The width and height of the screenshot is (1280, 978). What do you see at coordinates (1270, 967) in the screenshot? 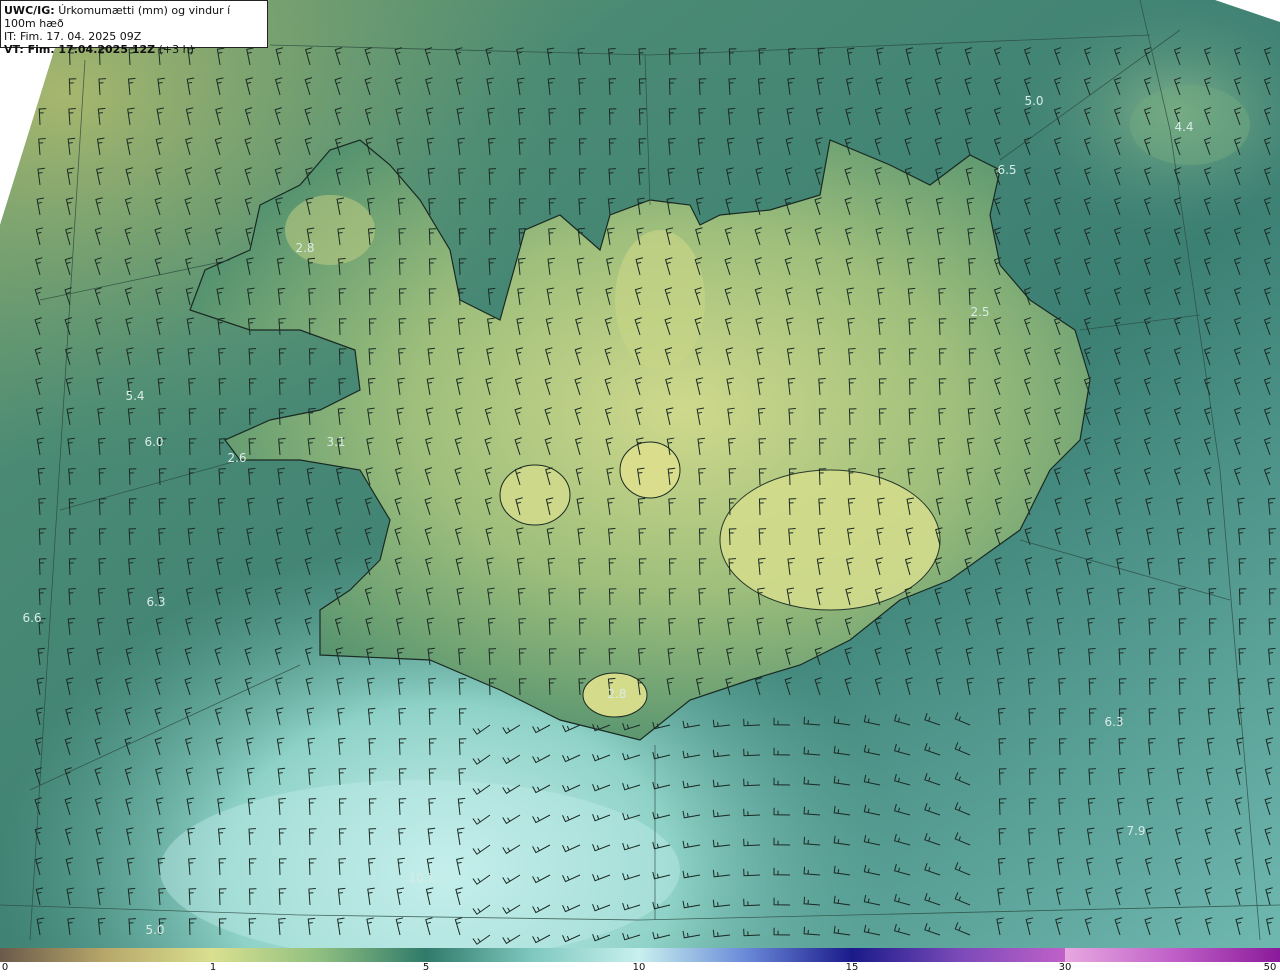
I see `colorbar-tick: 50` at bounding box center [1270, 967].